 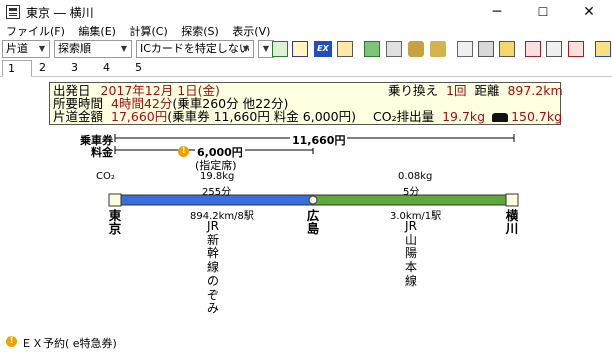 What do you see at coordinates (313, 170) in the screenshot?
I see `route-diagram` at bounding box center [313, 170].